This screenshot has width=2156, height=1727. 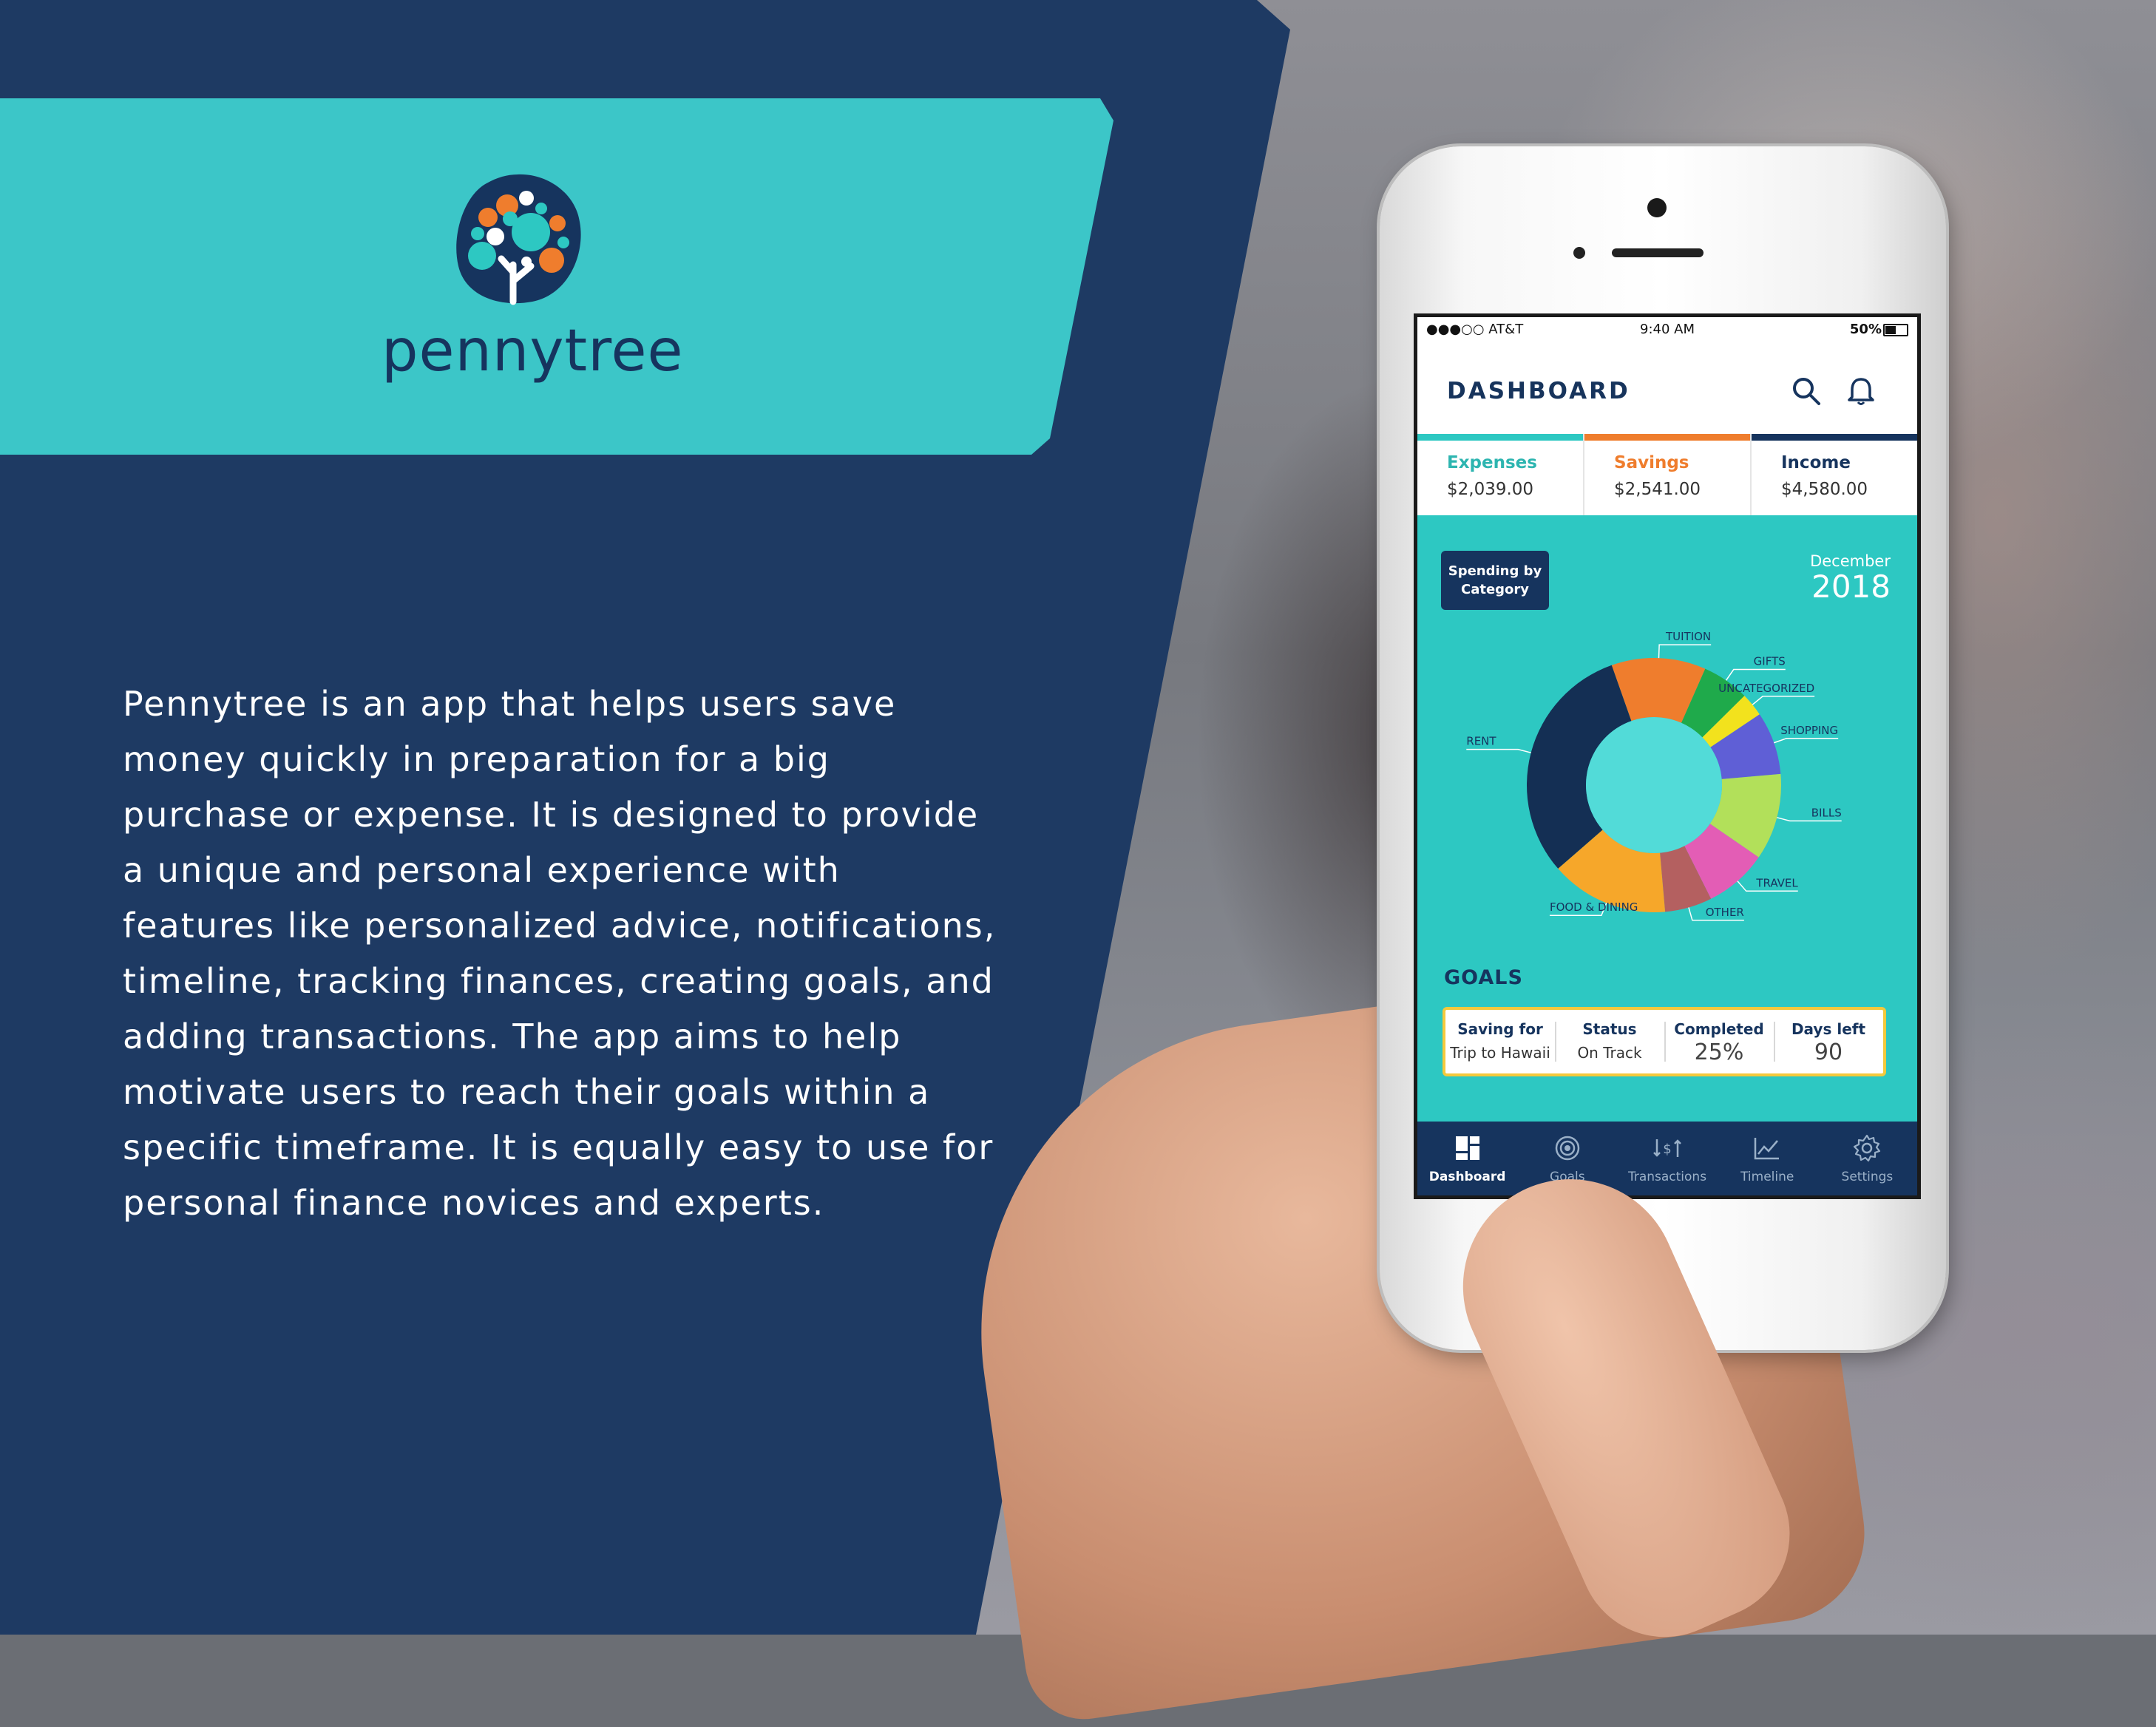 What do you see at coordinates (1538, 391) in the screenshot?
I see `page-title: DASHBOARD` at bounding box center [1538, 391].